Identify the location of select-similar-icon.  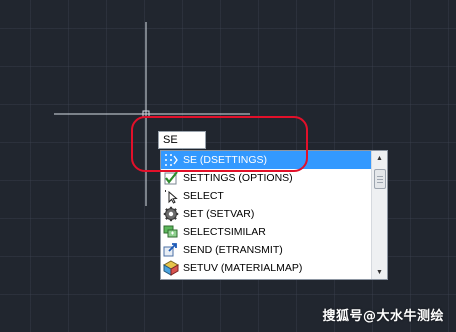
(170, 231).